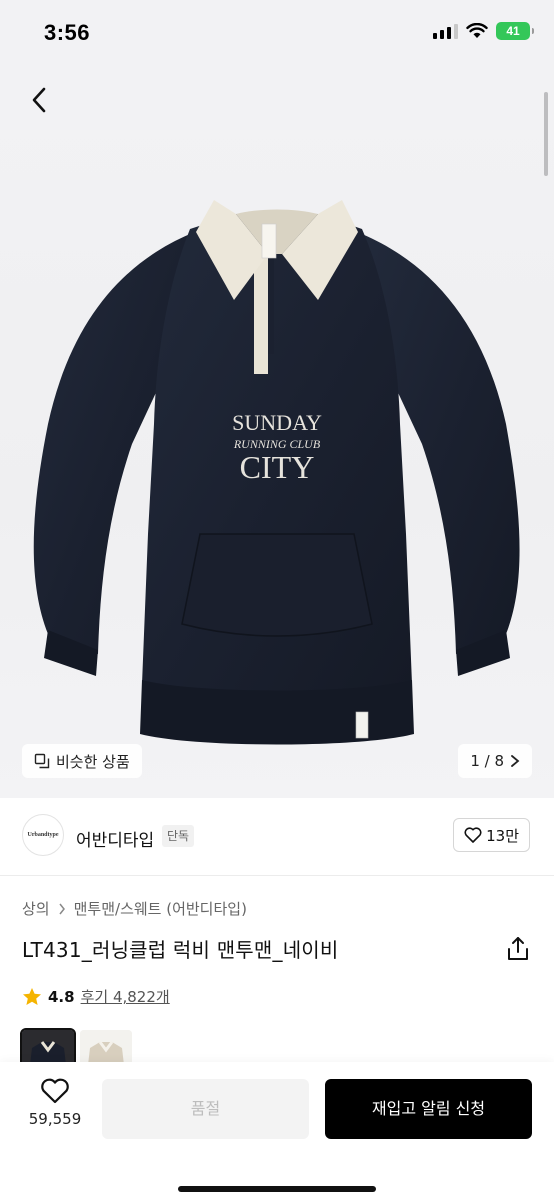 The height and width of the screenshot is (1200, 554). Describe the element at coordinates (115, 838) in the screenshot. I see `brand-name: 어반디타입` at that location.